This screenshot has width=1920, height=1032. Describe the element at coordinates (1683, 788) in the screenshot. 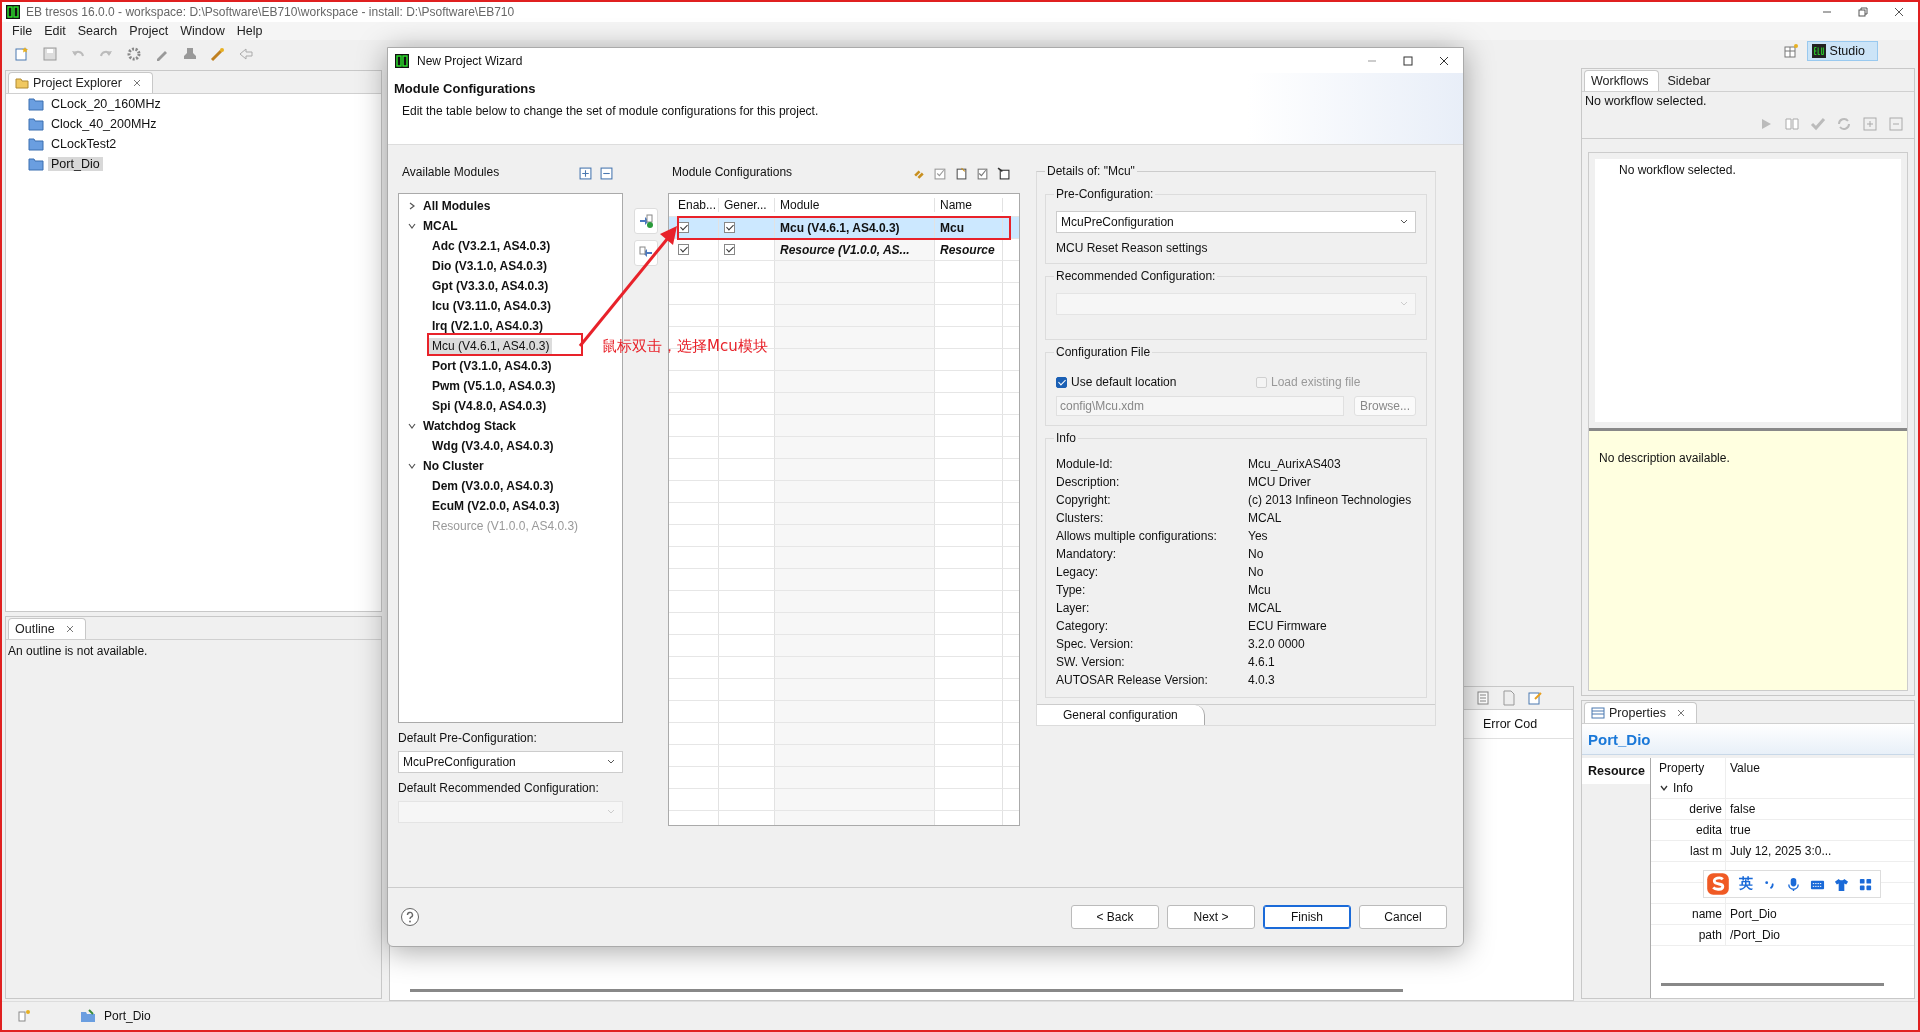

I see `property-group: Info` at that location.